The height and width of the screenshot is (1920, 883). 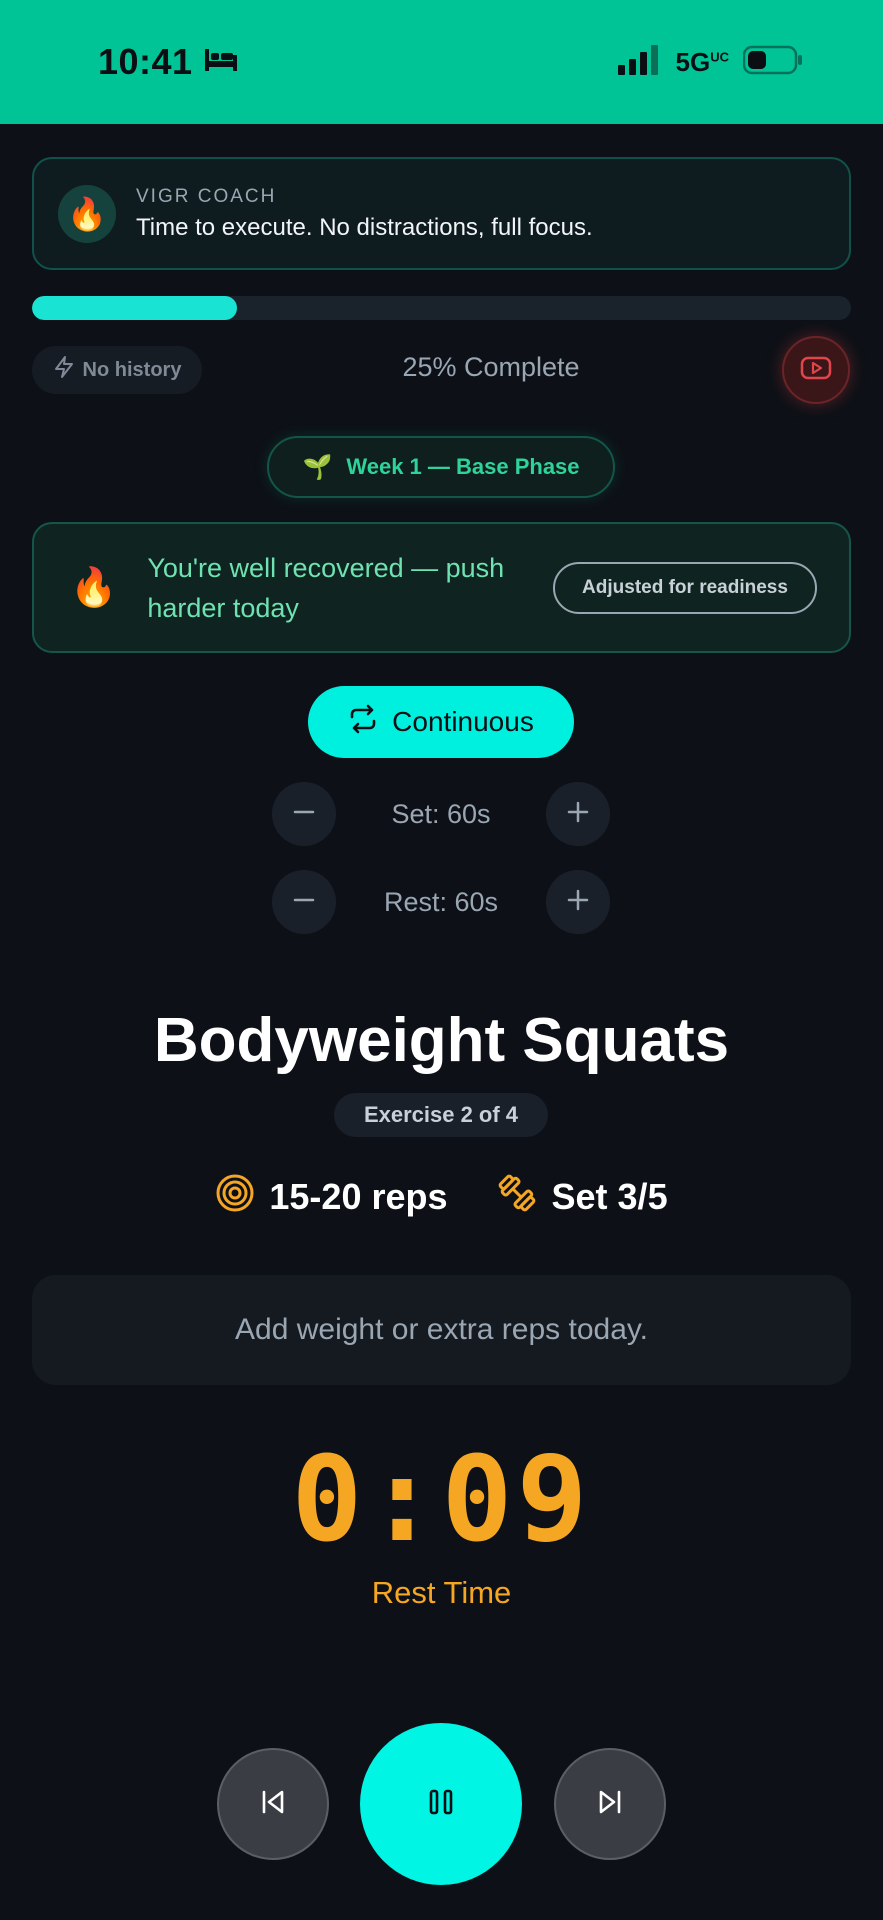 What do you see at coordinates (221, 62) in the screenshot?
I see `bed-icon` at bounding box center [221, 62].